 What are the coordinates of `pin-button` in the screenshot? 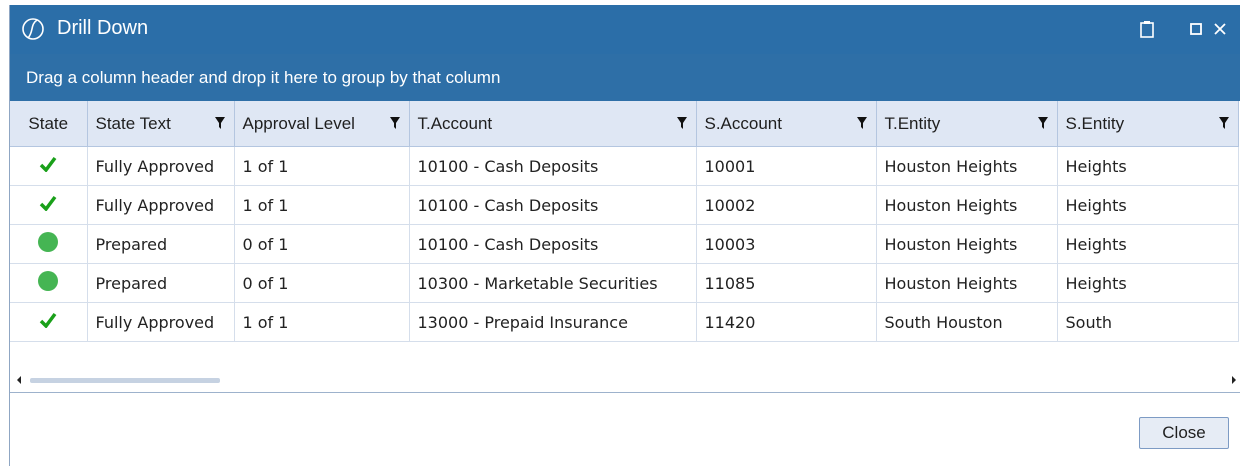 It's located at (1147, 29).